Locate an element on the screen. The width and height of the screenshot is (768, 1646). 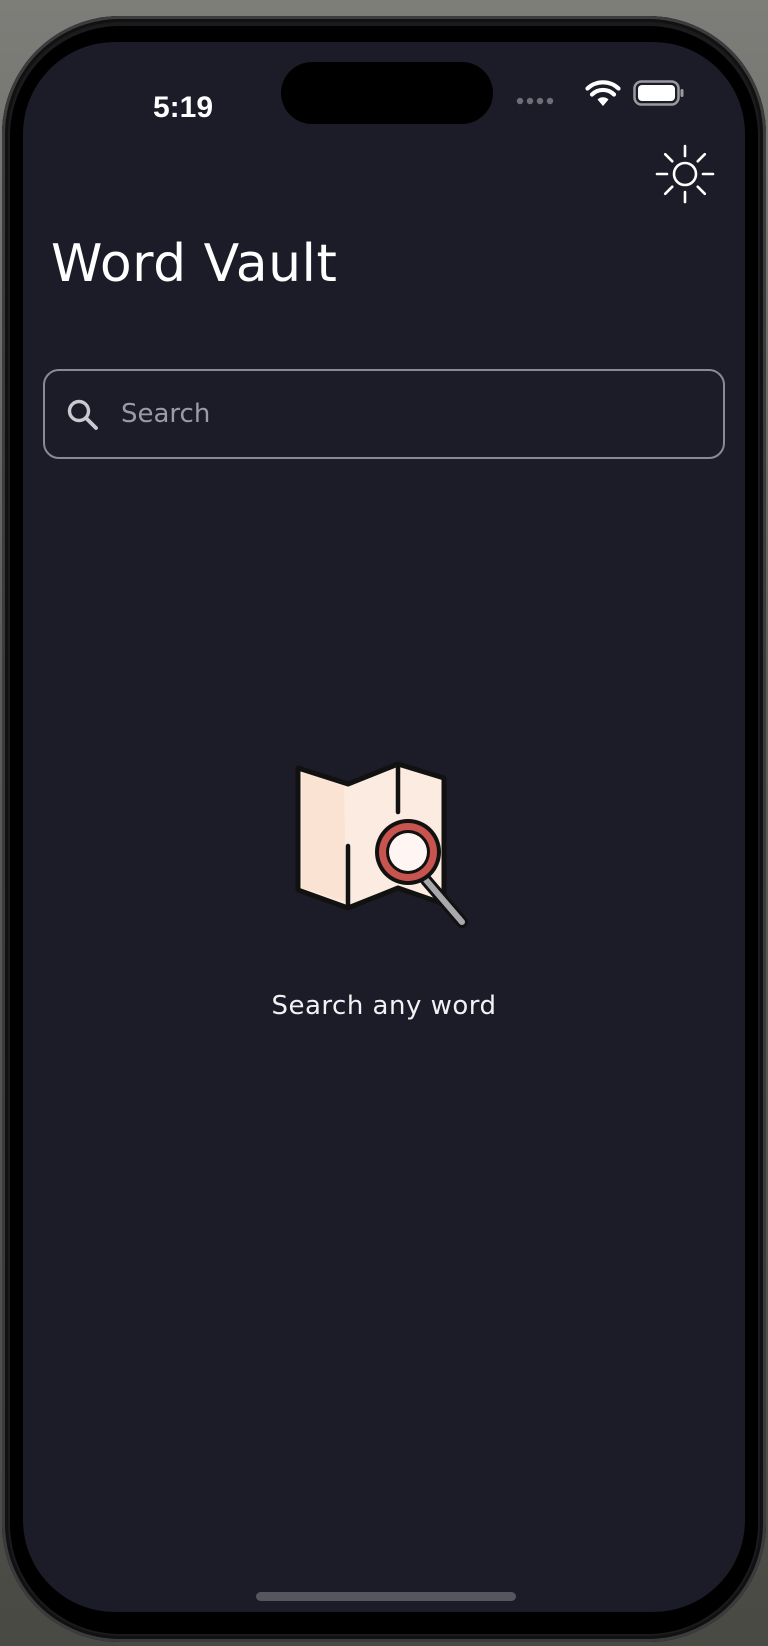
signal-dots-icon is located at coordinates (535, 101).